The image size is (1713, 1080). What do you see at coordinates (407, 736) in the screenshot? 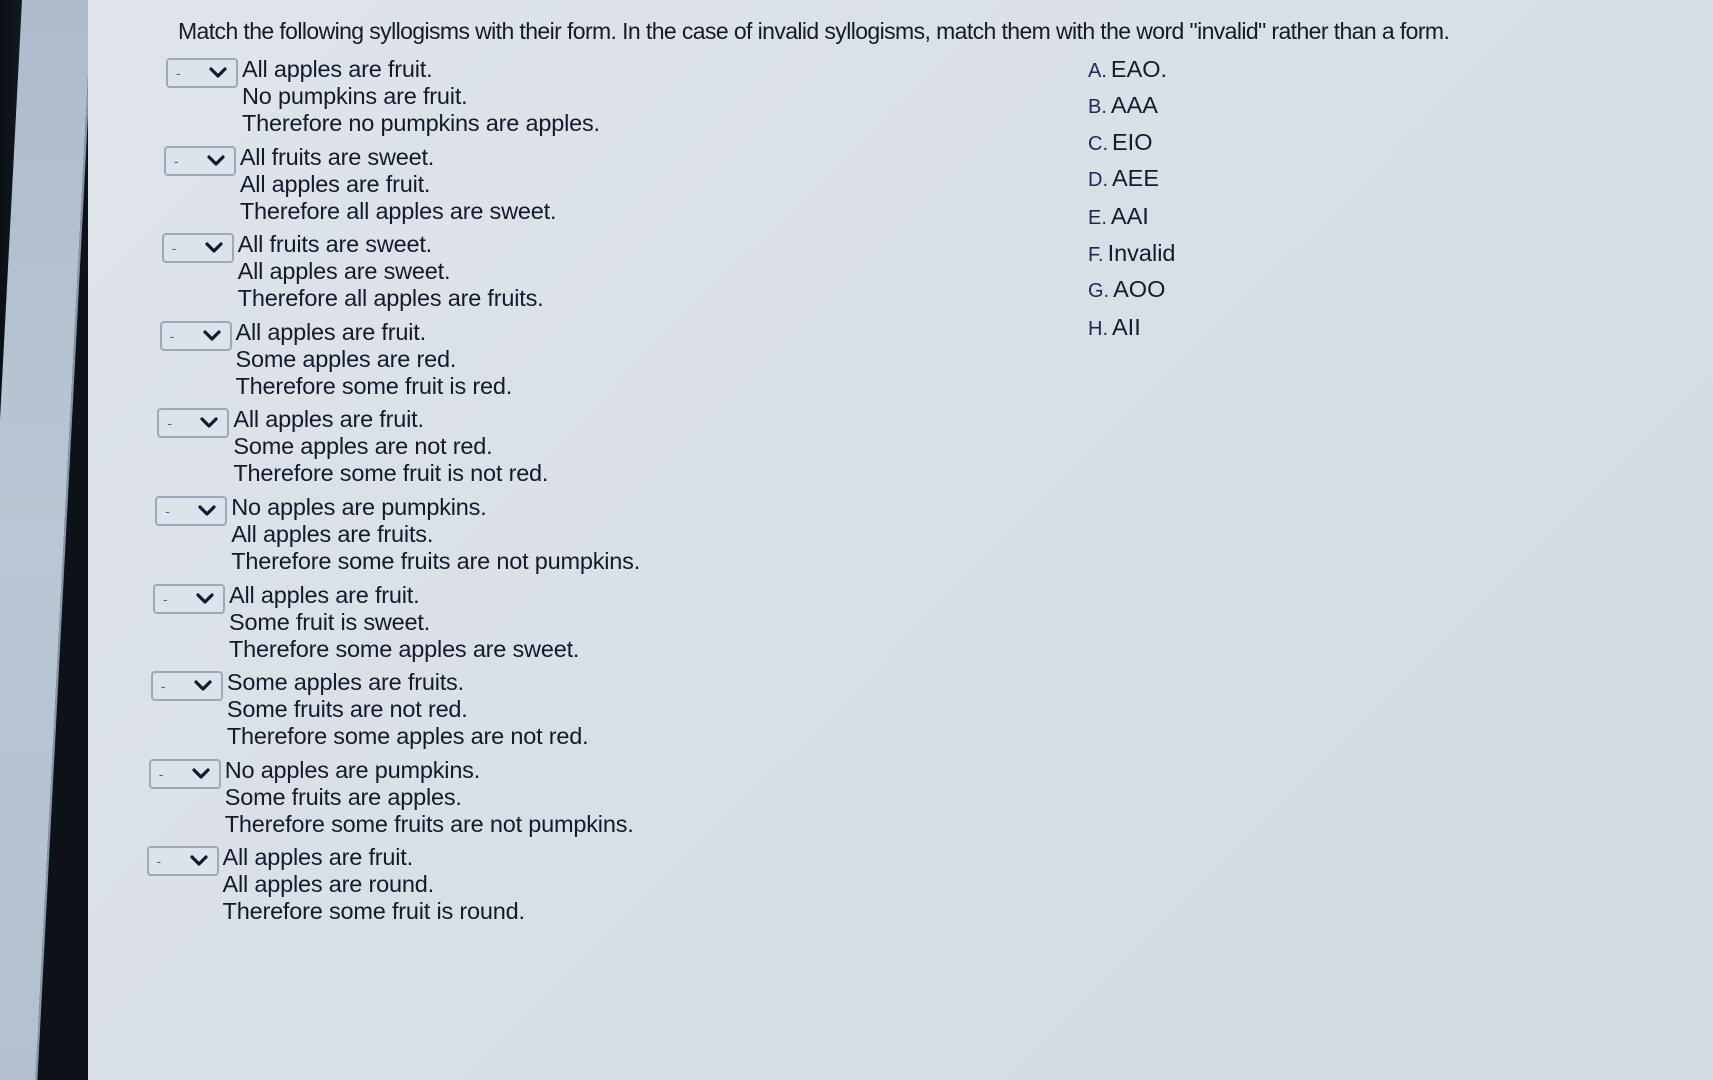
I see `conclusion: Therefore some apples are not red.` at bounding box center [407, 736].